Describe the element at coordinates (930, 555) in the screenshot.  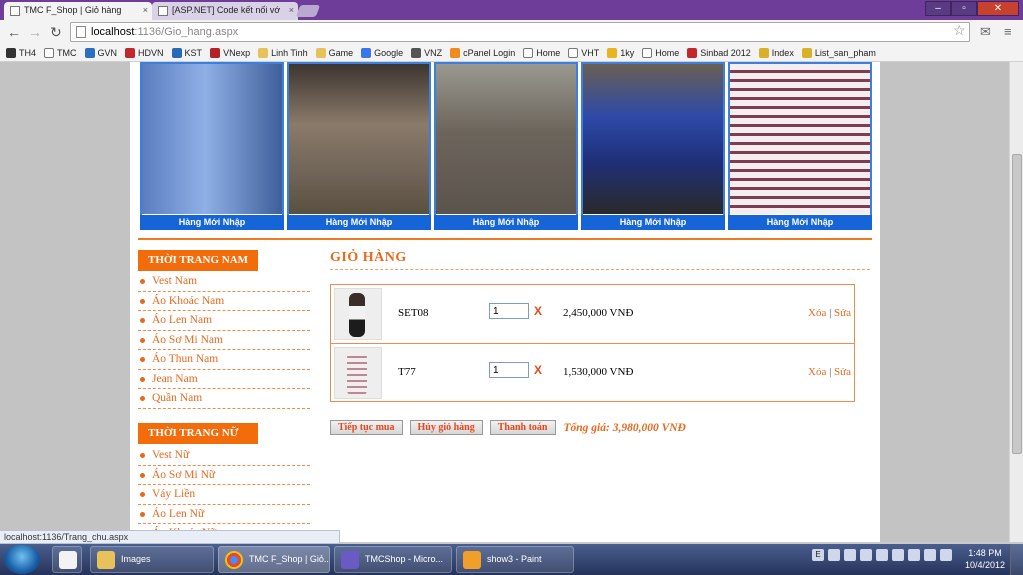
I see `monitor-icon` at that location.